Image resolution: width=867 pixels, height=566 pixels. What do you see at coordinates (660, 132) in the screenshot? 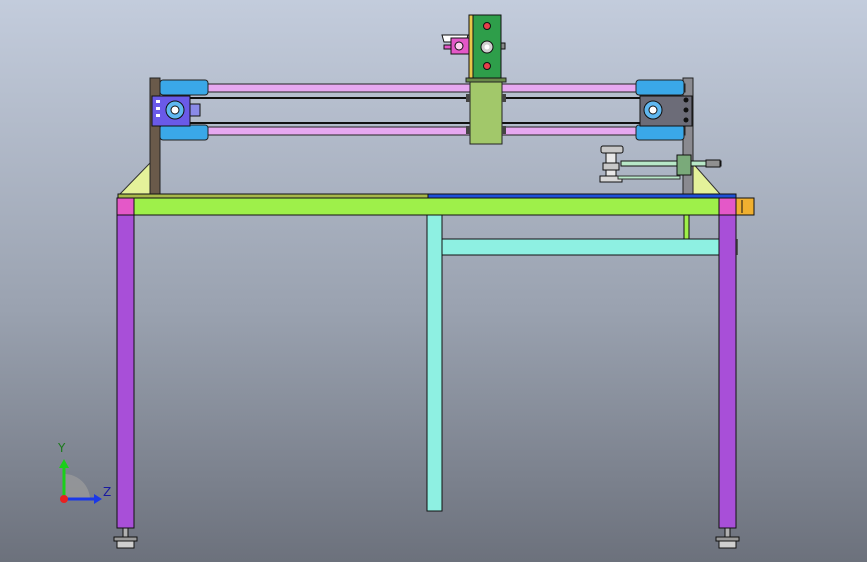
I see `lower-right-rail-sleeve` at bounding box center [660, 132].